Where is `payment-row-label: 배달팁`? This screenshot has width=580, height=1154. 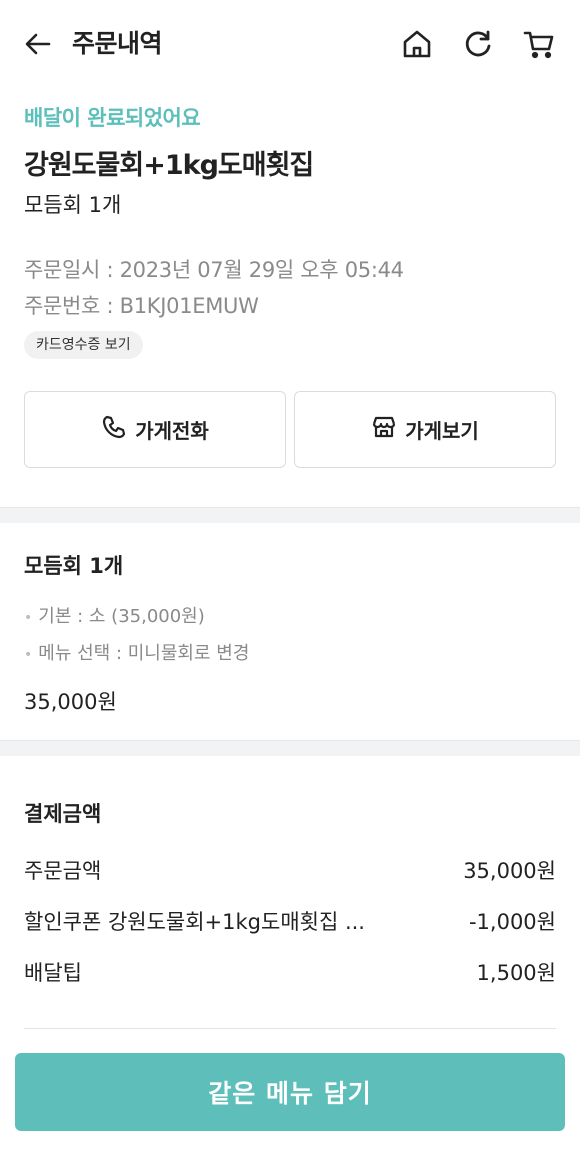 payment-row-label: 배달팁 is located at coordinates (53, 973).